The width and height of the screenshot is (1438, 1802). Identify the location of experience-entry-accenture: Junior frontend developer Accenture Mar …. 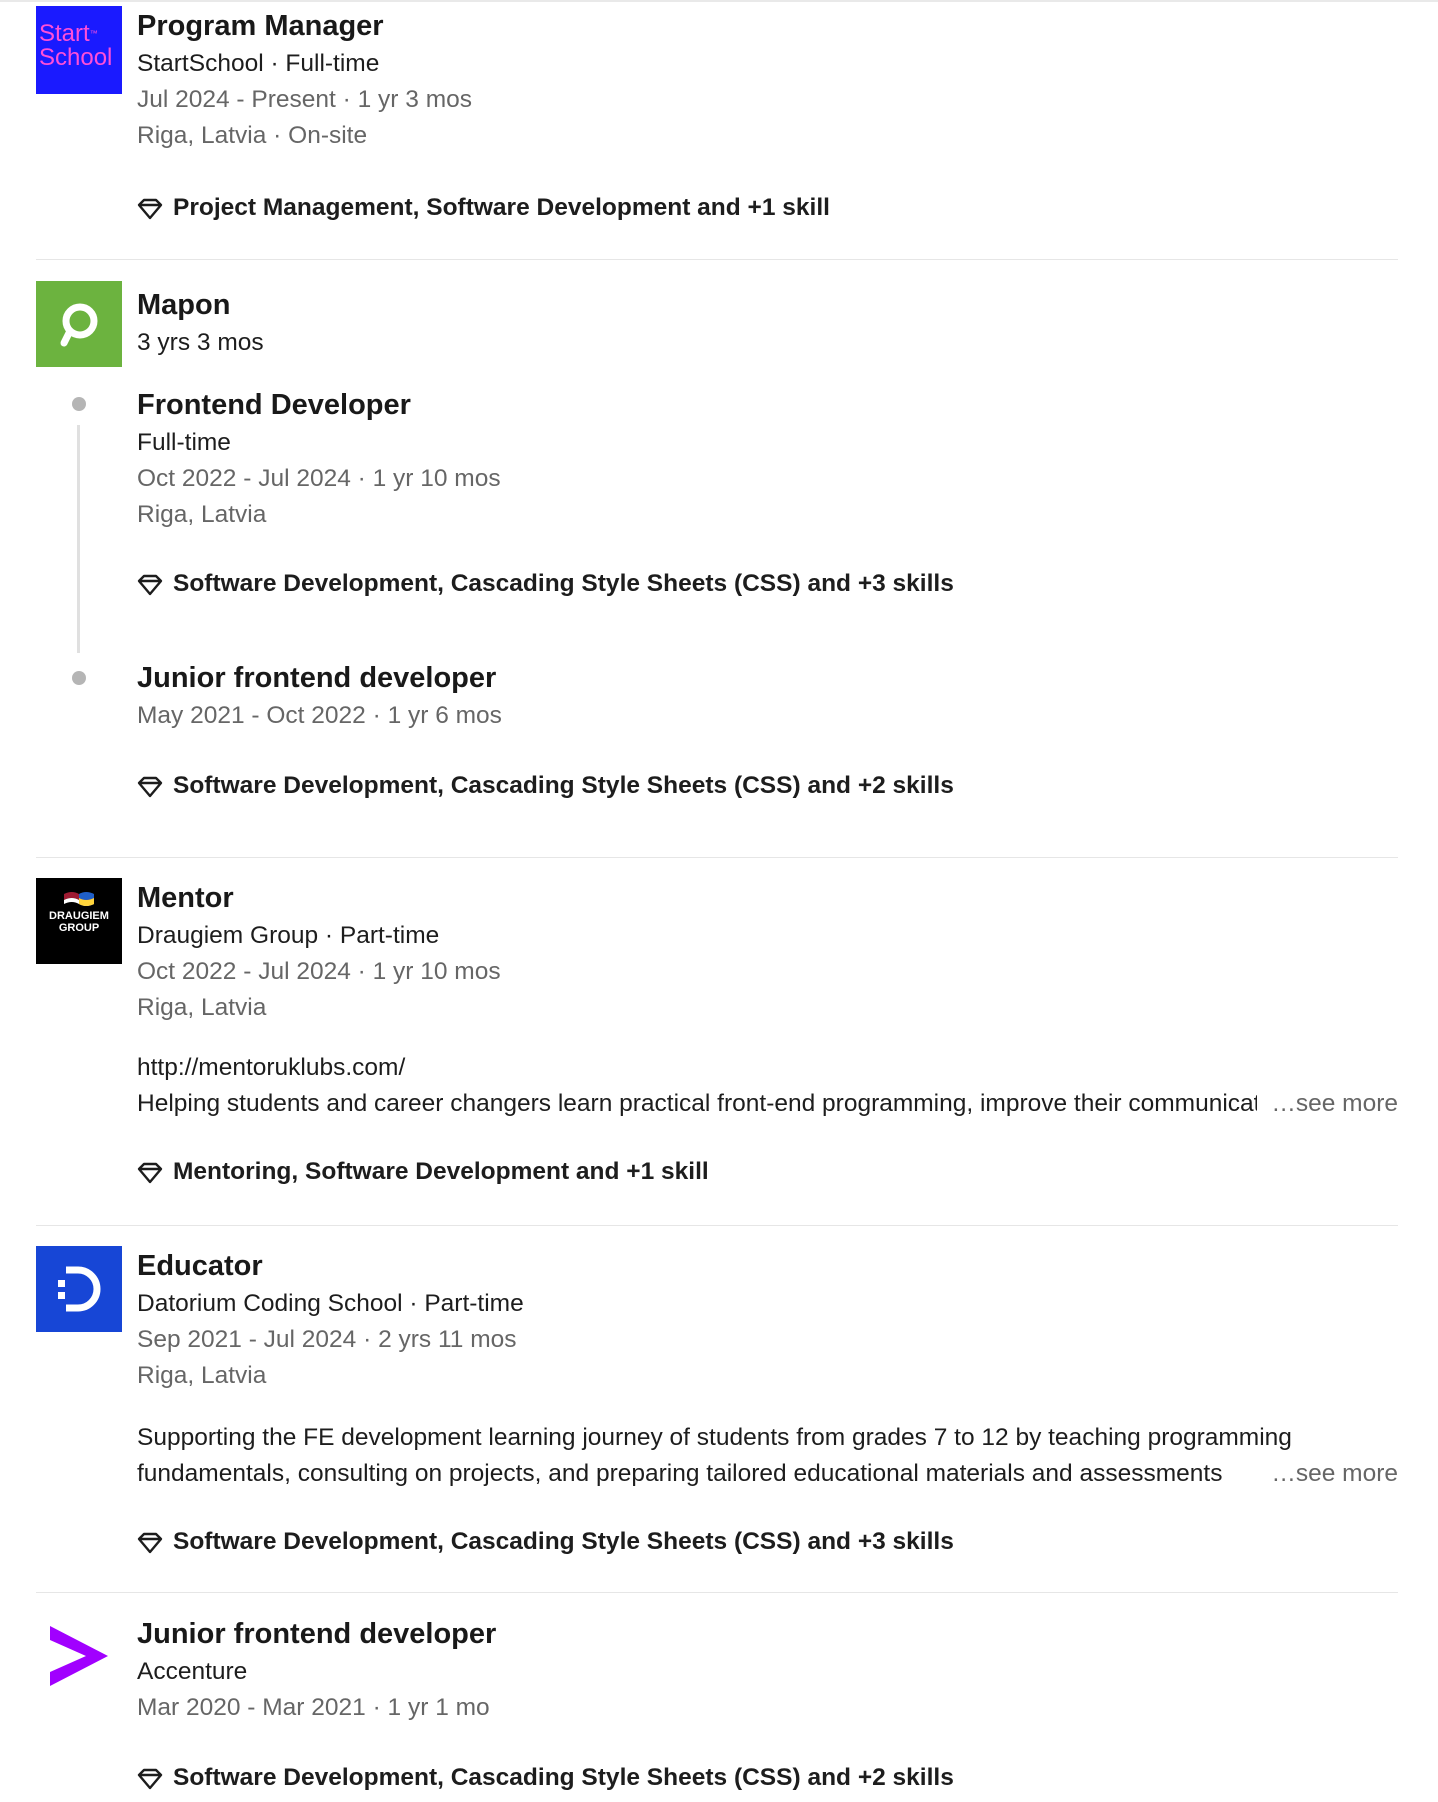
(717, 1708).